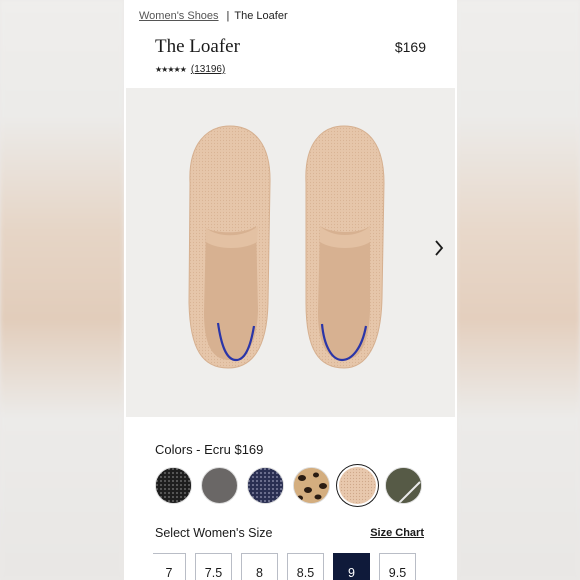 The width and height of the screenshot is (580, 580). I want to click on size-option-8-5: 8.5, so click(305, 566).